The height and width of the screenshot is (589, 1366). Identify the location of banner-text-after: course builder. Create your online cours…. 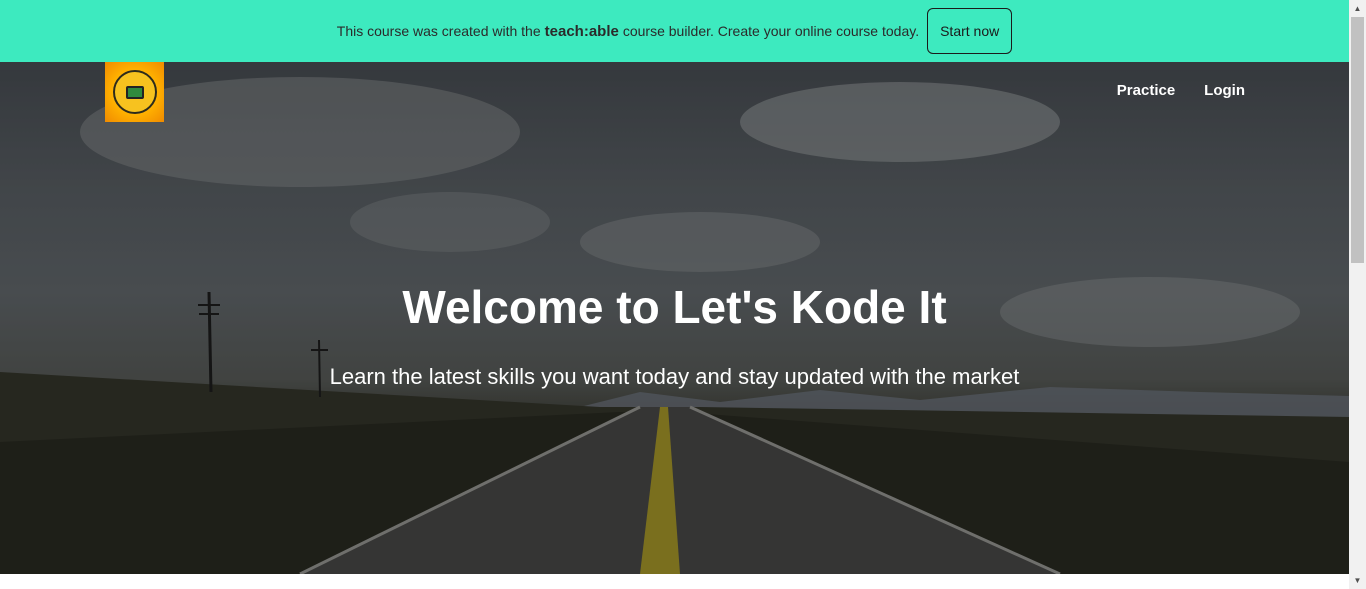
(771, 31).